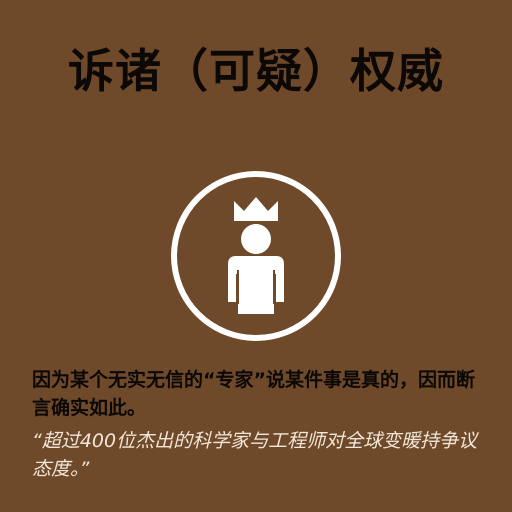 The height and width of the screenshot is (512, 512). Describe the element at coordinates (255, 455) in the screenshot. I see `fallacy-example: “超过400位杰出的科学家与工程师对全球变暖持争议态度。”` at that location.